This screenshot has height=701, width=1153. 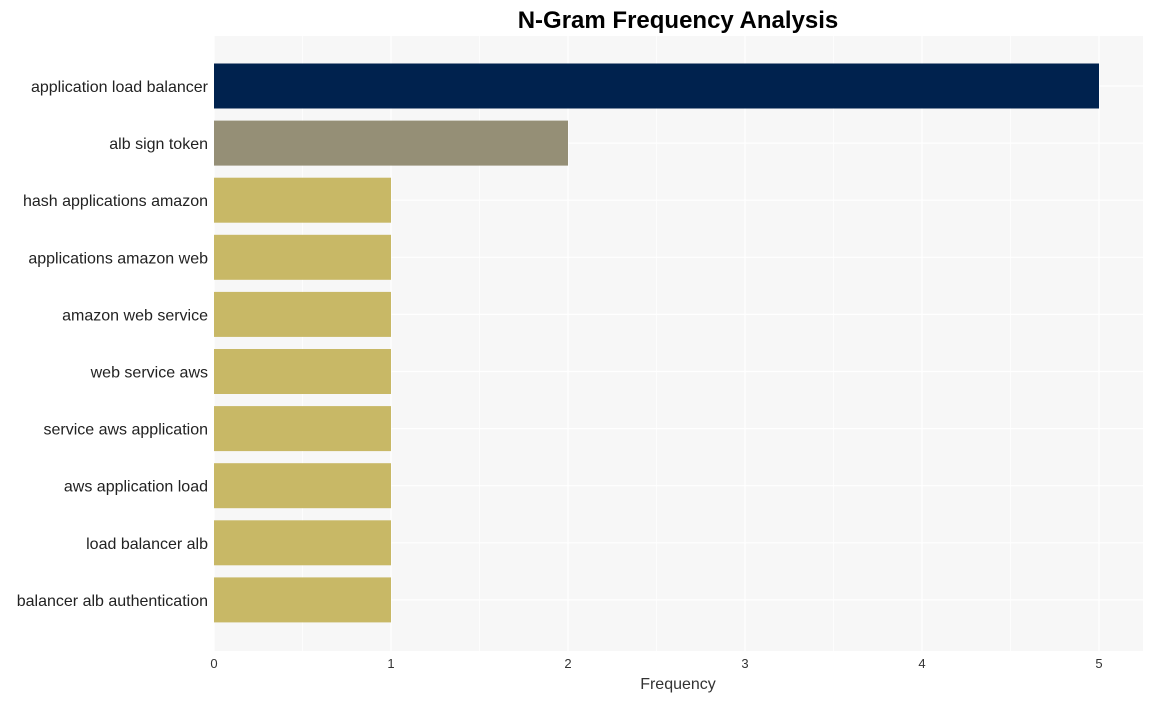 I want to click on y-tick-label: amazon web service, so click(x=135, y=315).